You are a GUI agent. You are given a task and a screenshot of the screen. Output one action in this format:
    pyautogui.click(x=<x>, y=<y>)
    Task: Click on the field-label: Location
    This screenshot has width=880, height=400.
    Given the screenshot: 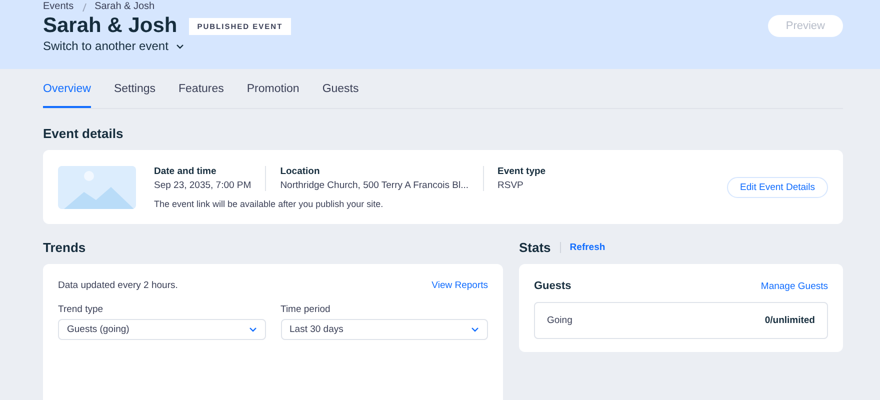 What is the action you would take?
    pyautogui.click(x=300, y=171)
    